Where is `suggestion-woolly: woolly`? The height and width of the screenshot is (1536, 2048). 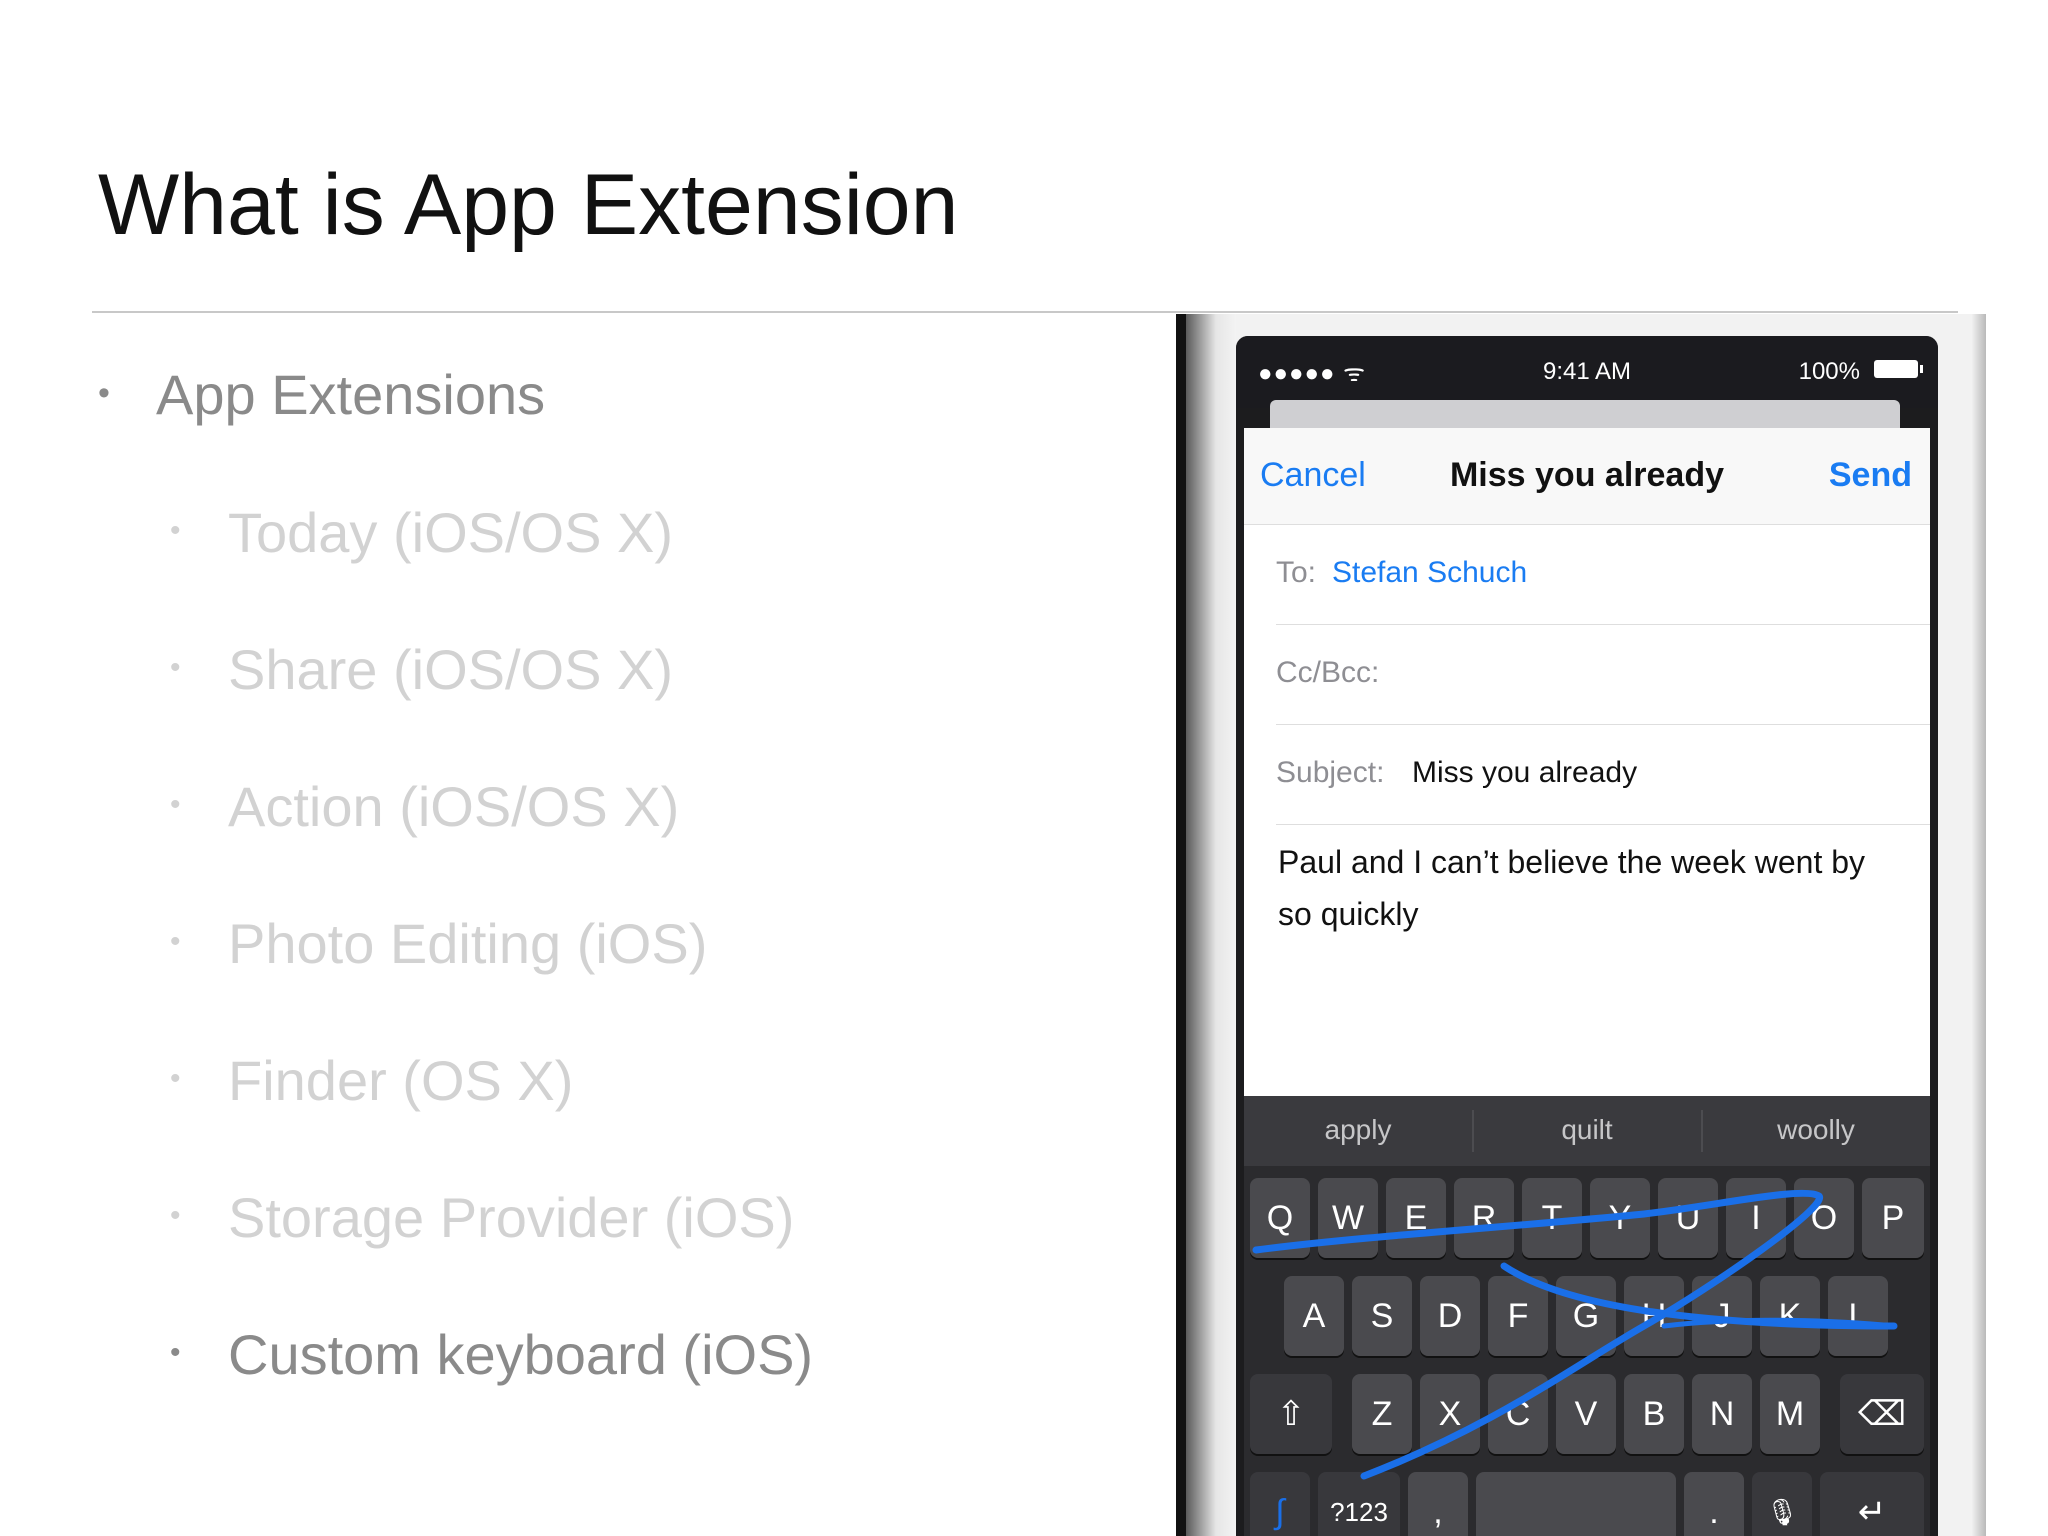
suggestion-woolly: woolly is located at coordinates (1816, 1130).